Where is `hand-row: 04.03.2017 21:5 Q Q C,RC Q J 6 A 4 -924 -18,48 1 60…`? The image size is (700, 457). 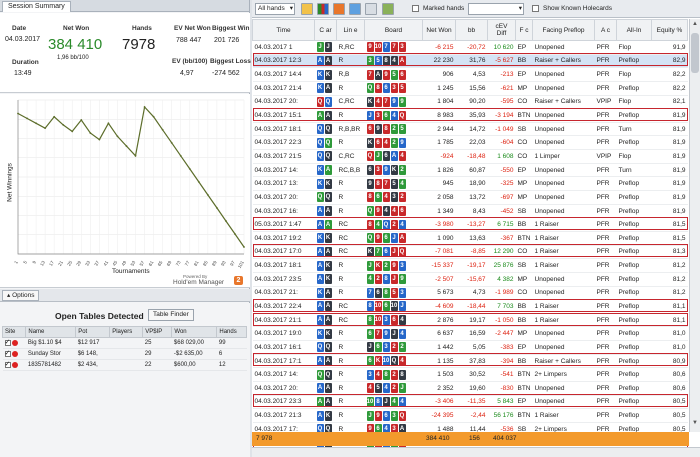 hand-row: 04.03.2017 21:5 Q Q C,RC Q J 6 A 4 -924 -18,48 1 60… is located at coordinates (470, 156).